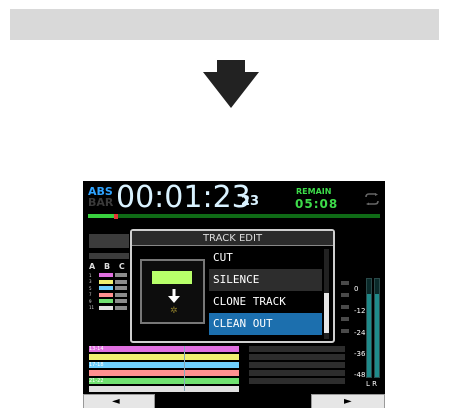  Describe the element at coordinates (360, 333) in the screenshot. I see `meter-scale-label: -24` at that location.